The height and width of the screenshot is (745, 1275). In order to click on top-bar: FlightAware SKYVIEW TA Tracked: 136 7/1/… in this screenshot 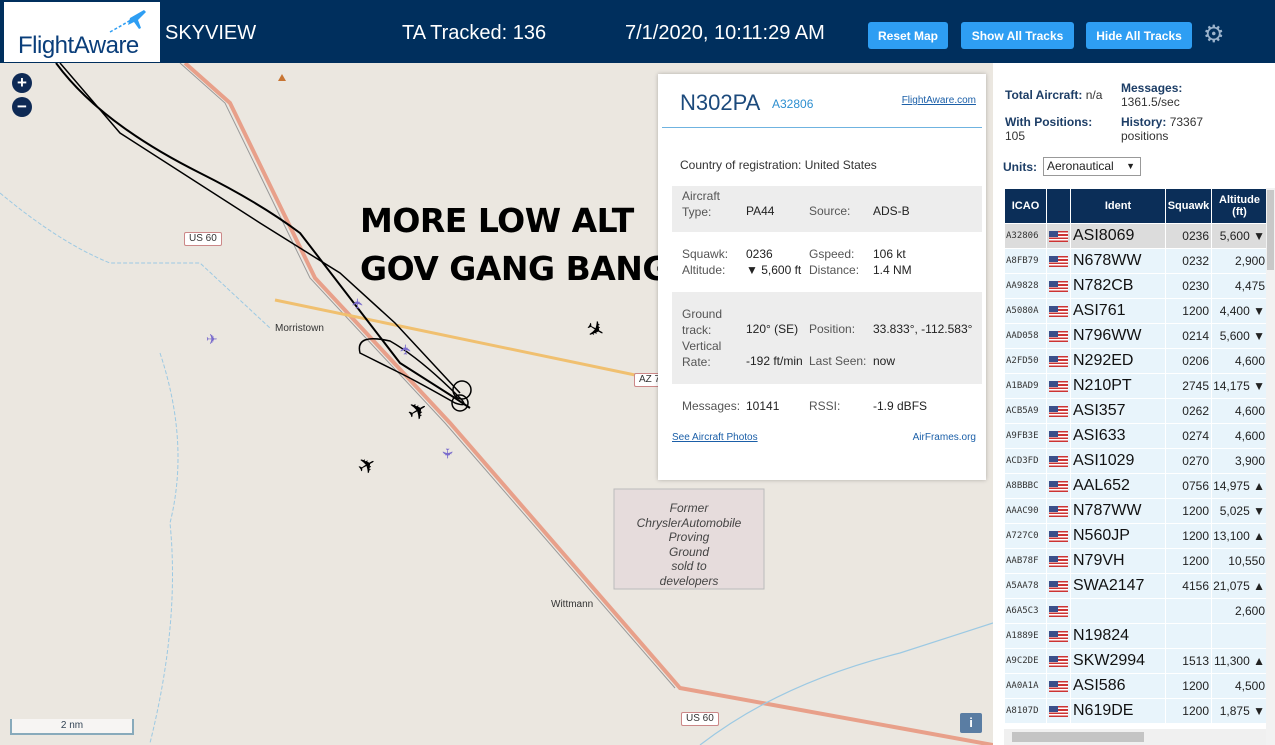, I will do `click(637, 31)`.